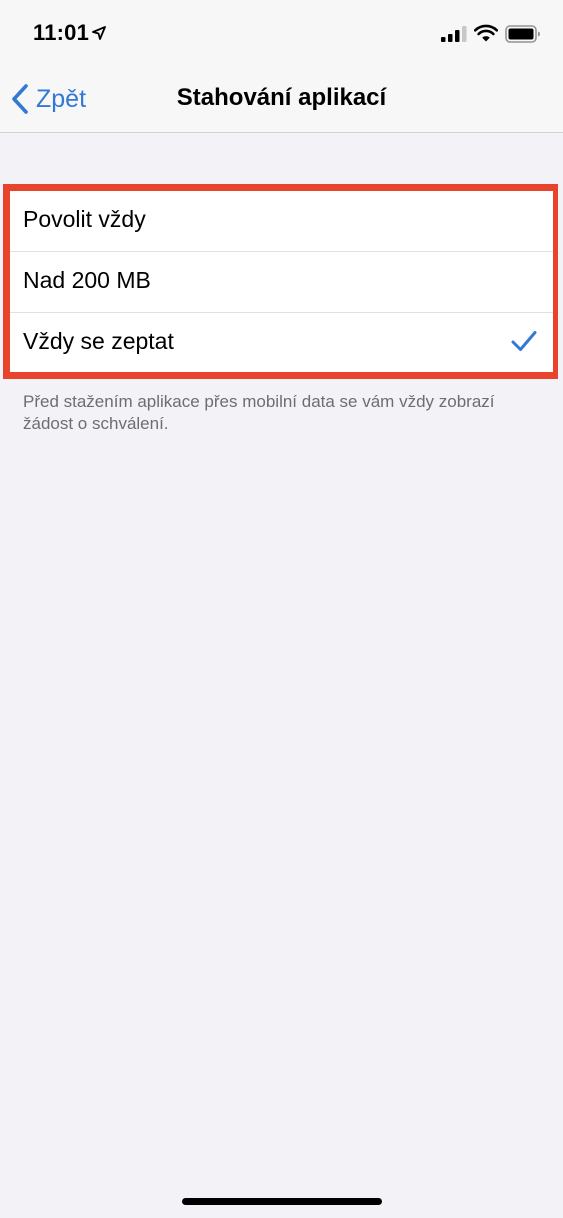 This screenshot has height=1218, width=563. Describe the element at coordinates (87, 280) in the screenshot. I see `option-label: Nad 200 MB` at that location.